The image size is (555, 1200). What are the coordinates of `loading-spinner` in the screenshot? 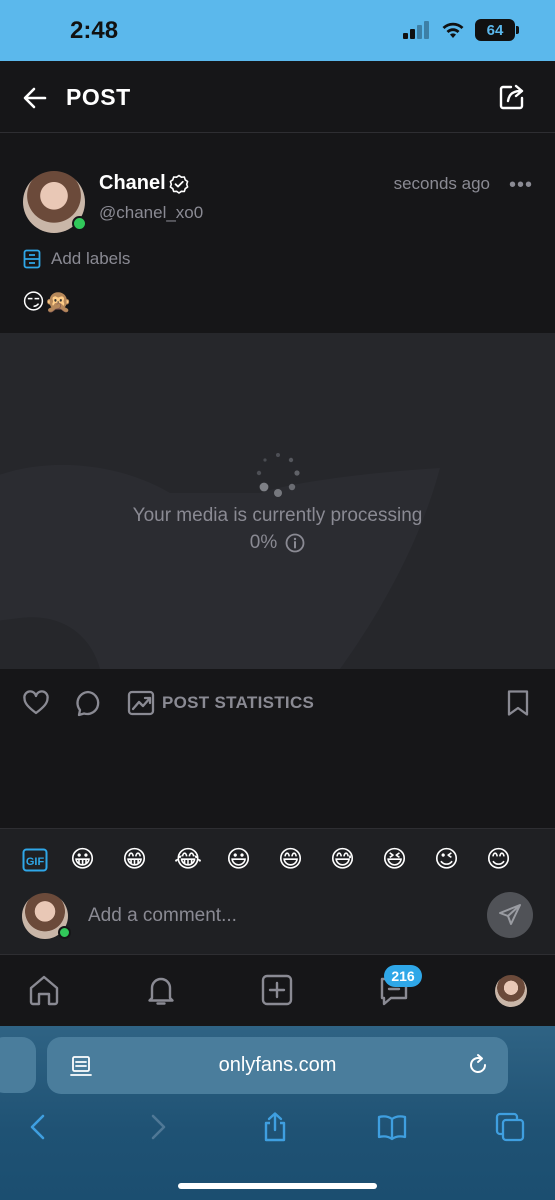 It's located at (278, 475).